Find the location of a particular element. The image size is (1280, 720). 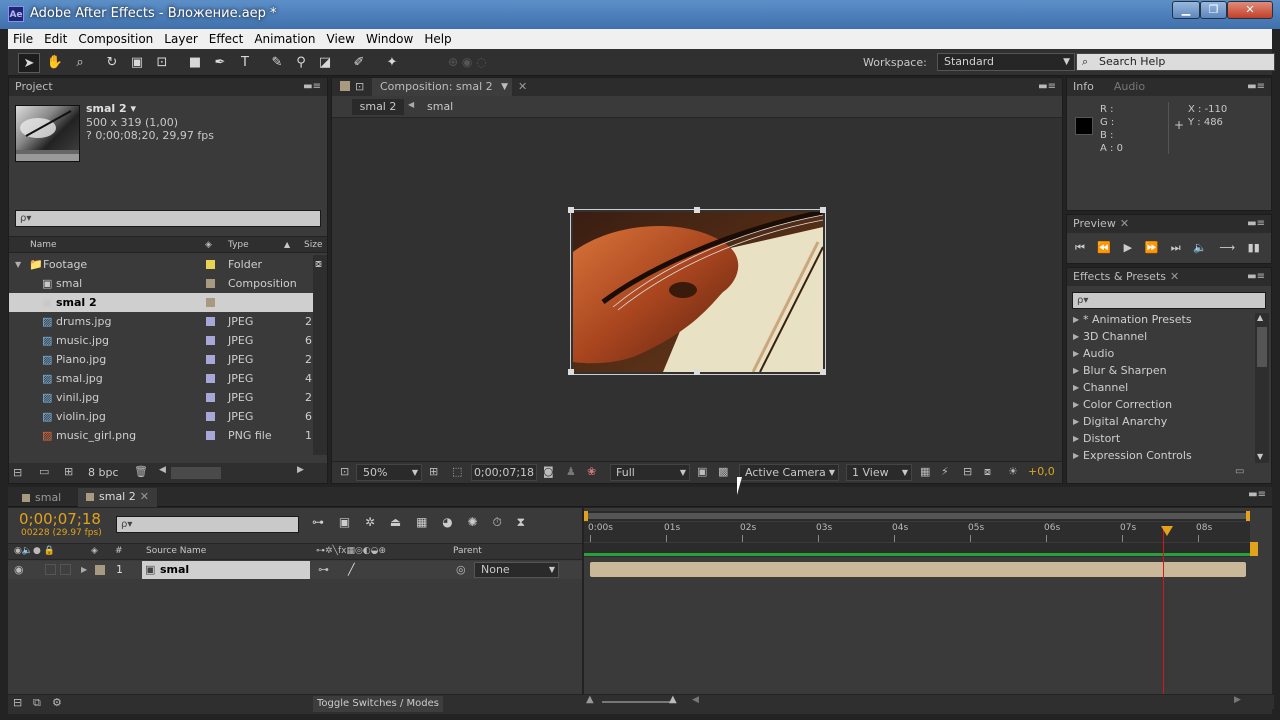

exposure-value: +0,0 is located at coordinates (1041, 472).